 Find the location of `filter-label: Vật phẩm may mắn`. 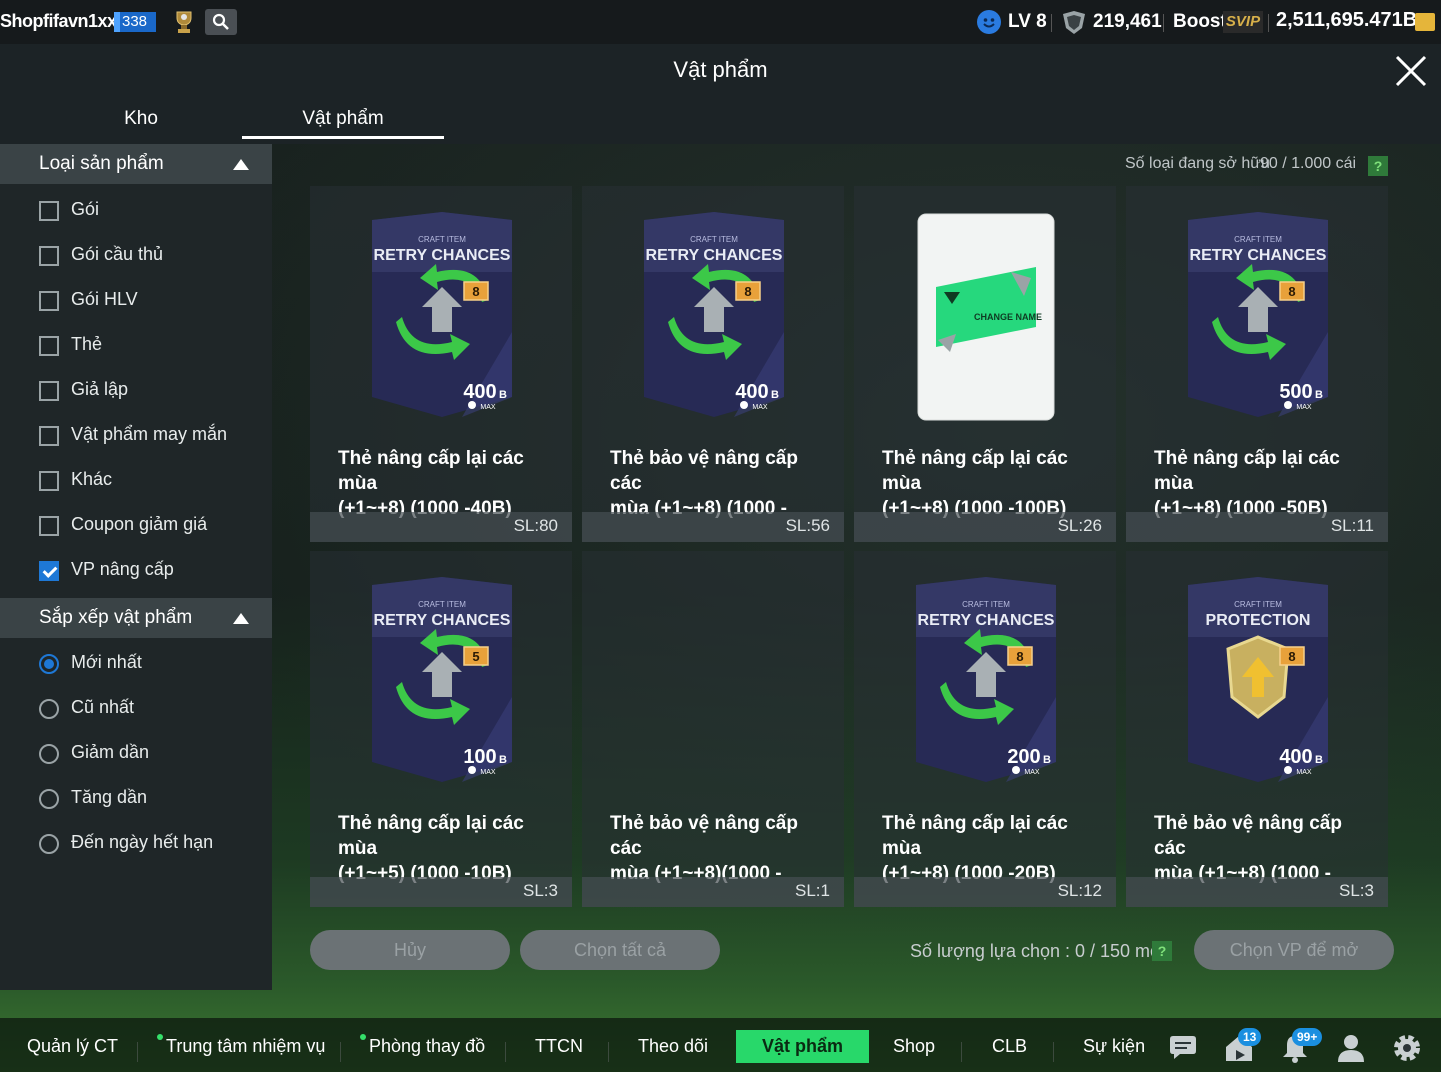

filter-label: Vật phẩm may mắn is located at coordinates (149, 434).